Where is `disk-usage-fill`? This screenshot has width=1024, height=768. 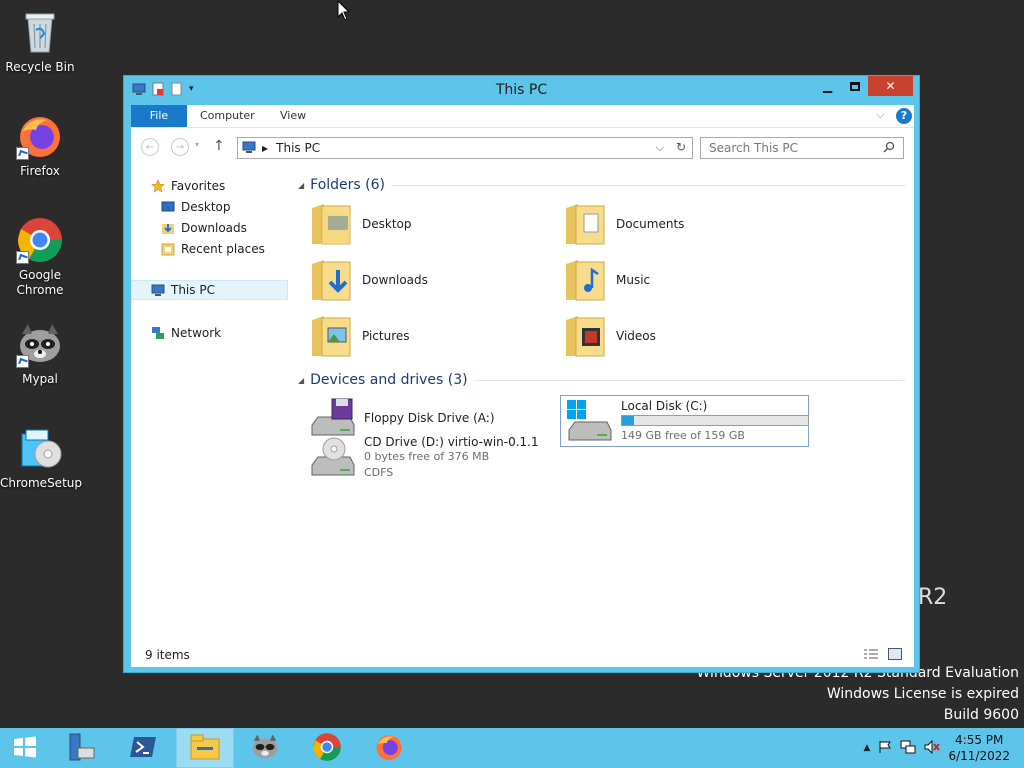 disk-usage-fill is located at coordinates (628, 420).